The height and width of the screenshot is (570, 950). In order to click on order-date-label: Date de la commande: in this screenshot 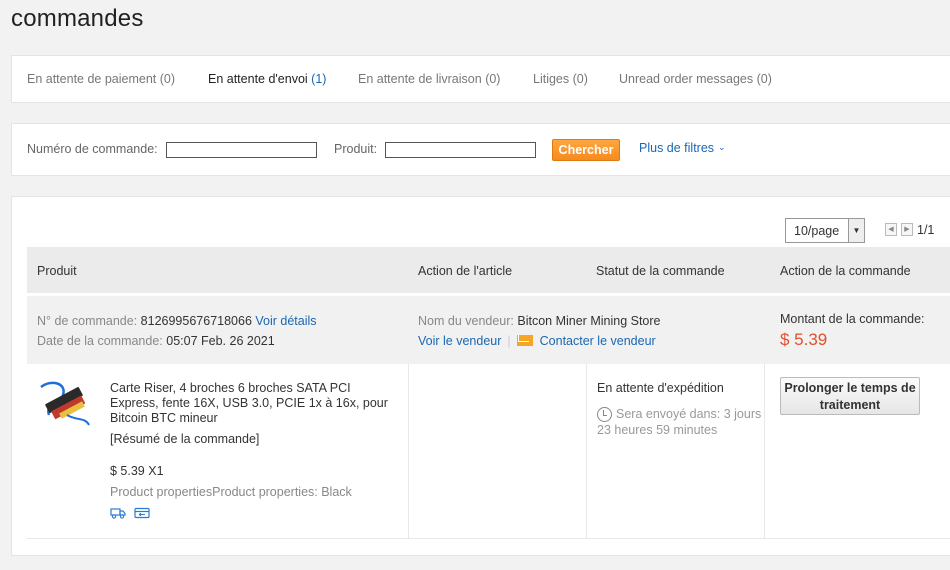, I will do `click(100, 341)`.